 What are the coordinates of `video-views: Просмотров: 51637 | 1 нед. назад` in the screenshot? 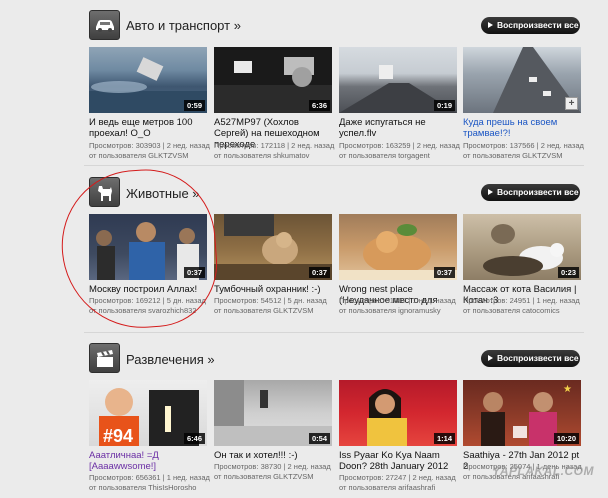 It's located at (397, 300).